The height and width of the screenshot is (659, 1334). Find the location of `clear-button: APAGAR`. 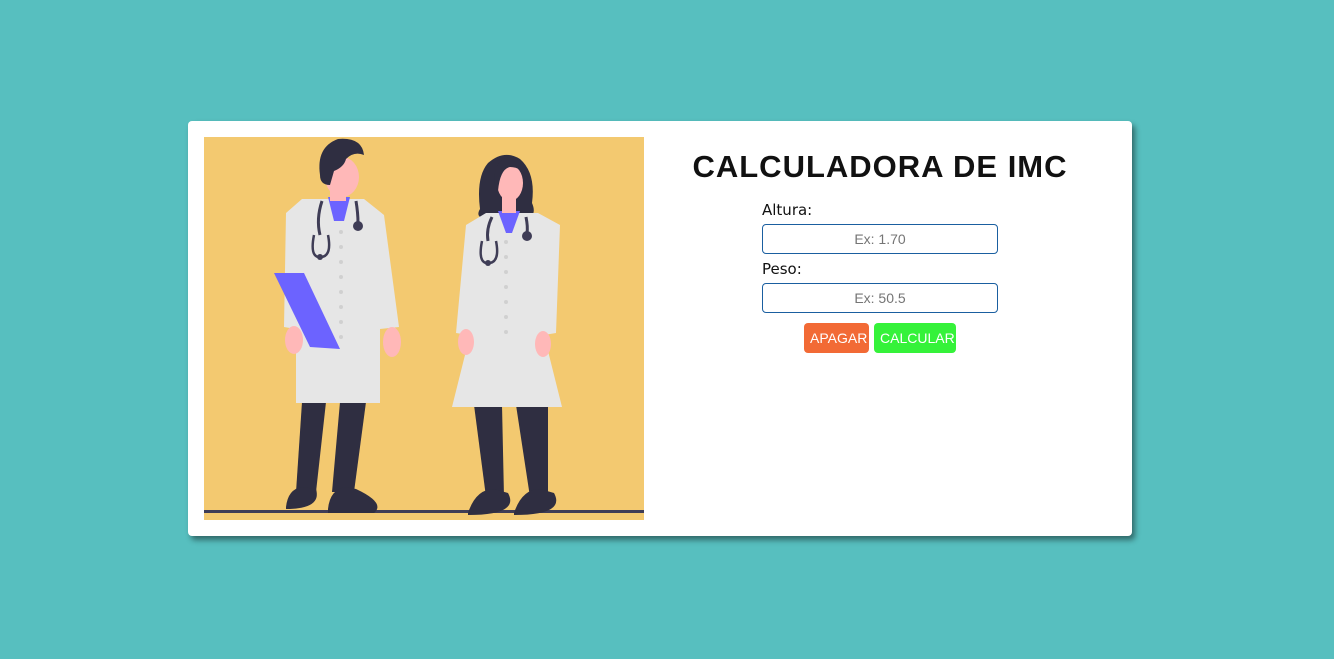

clear-button: APAGAR is located at coordinates (836, 338).